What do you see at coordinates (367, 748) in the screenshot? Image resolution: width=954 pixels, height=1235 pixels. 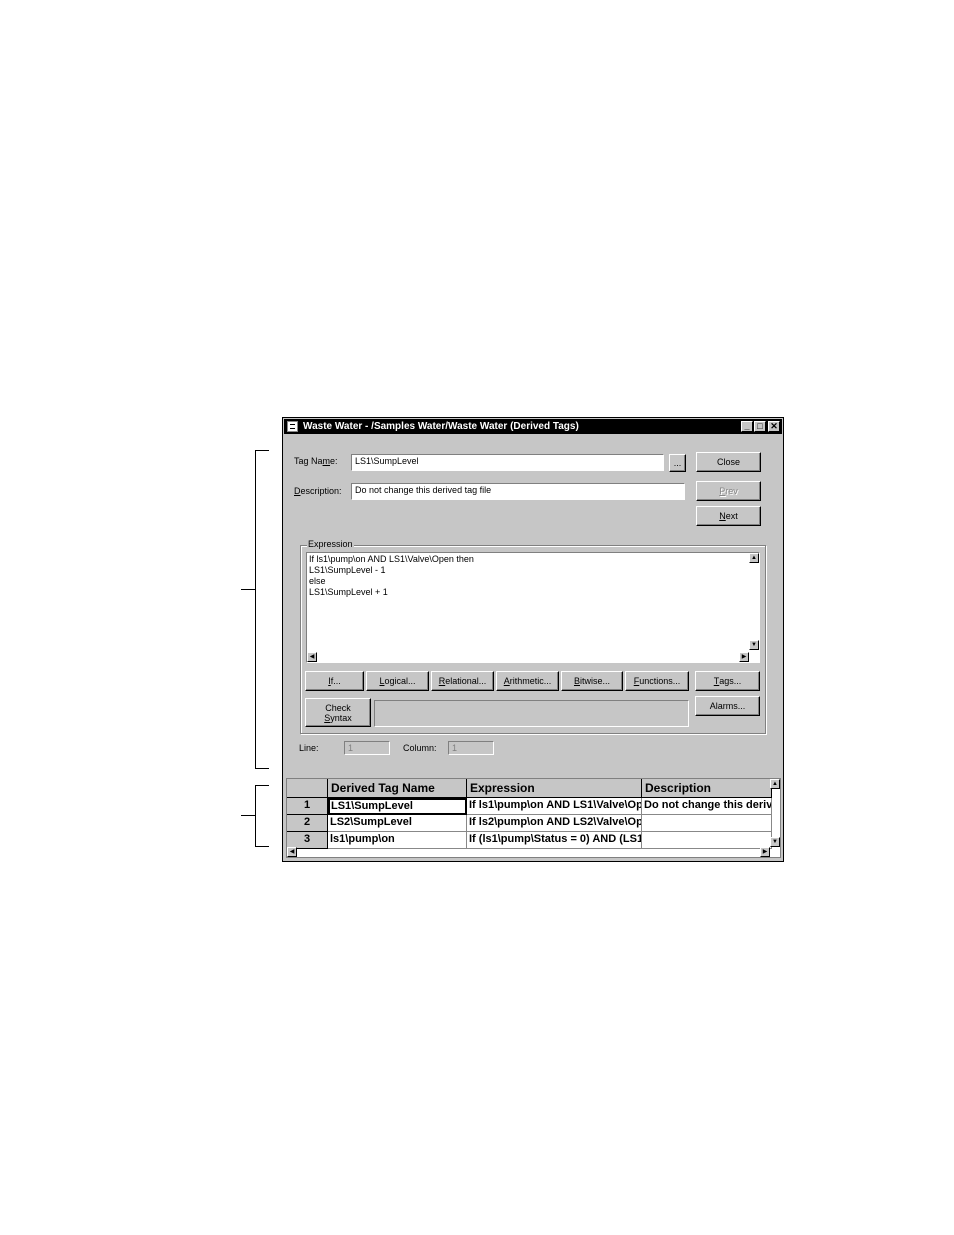 I see `line-value-field: 1` at bounding box center [367, 748].